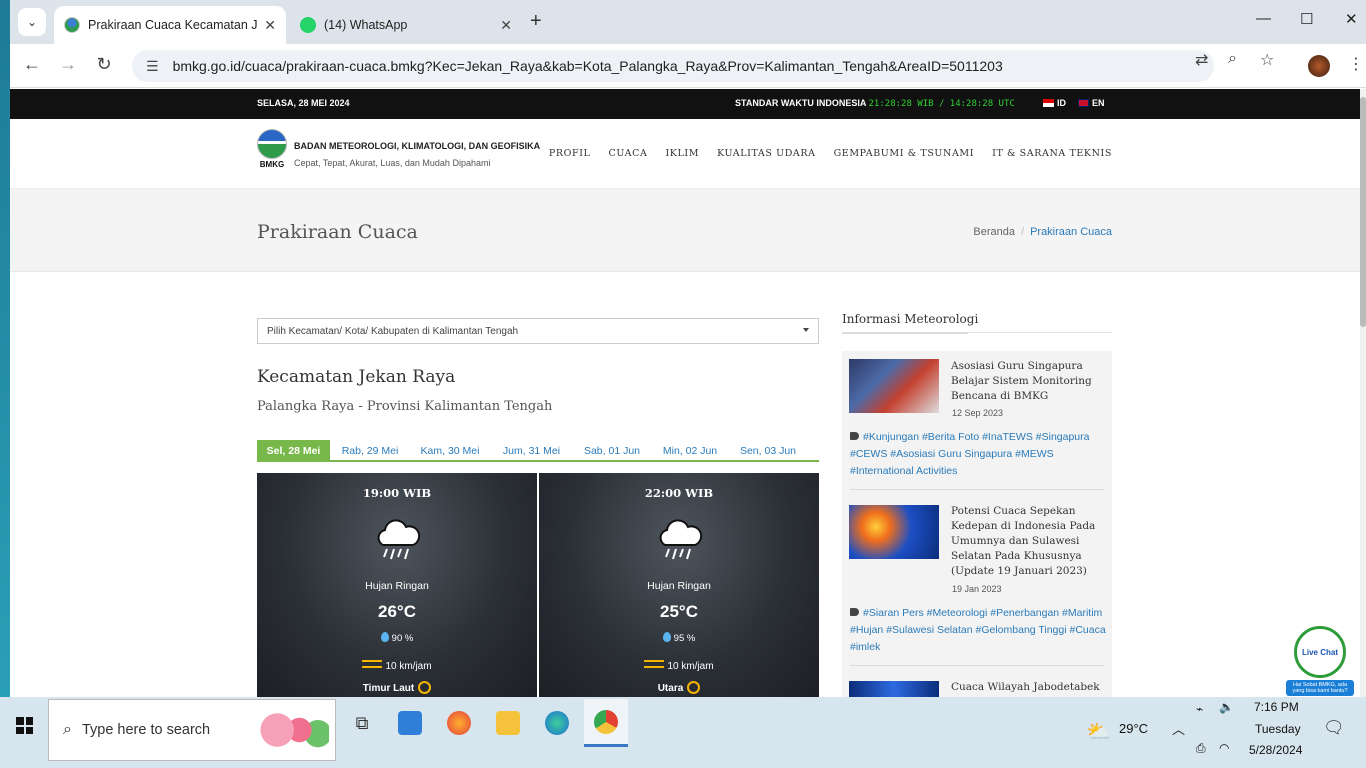 This screenshot has width=1366, height=768. What do you see at coordinates (508, 723) in the screenshot?
I see `file-explorer-icon` at bounding box center [508, 723].